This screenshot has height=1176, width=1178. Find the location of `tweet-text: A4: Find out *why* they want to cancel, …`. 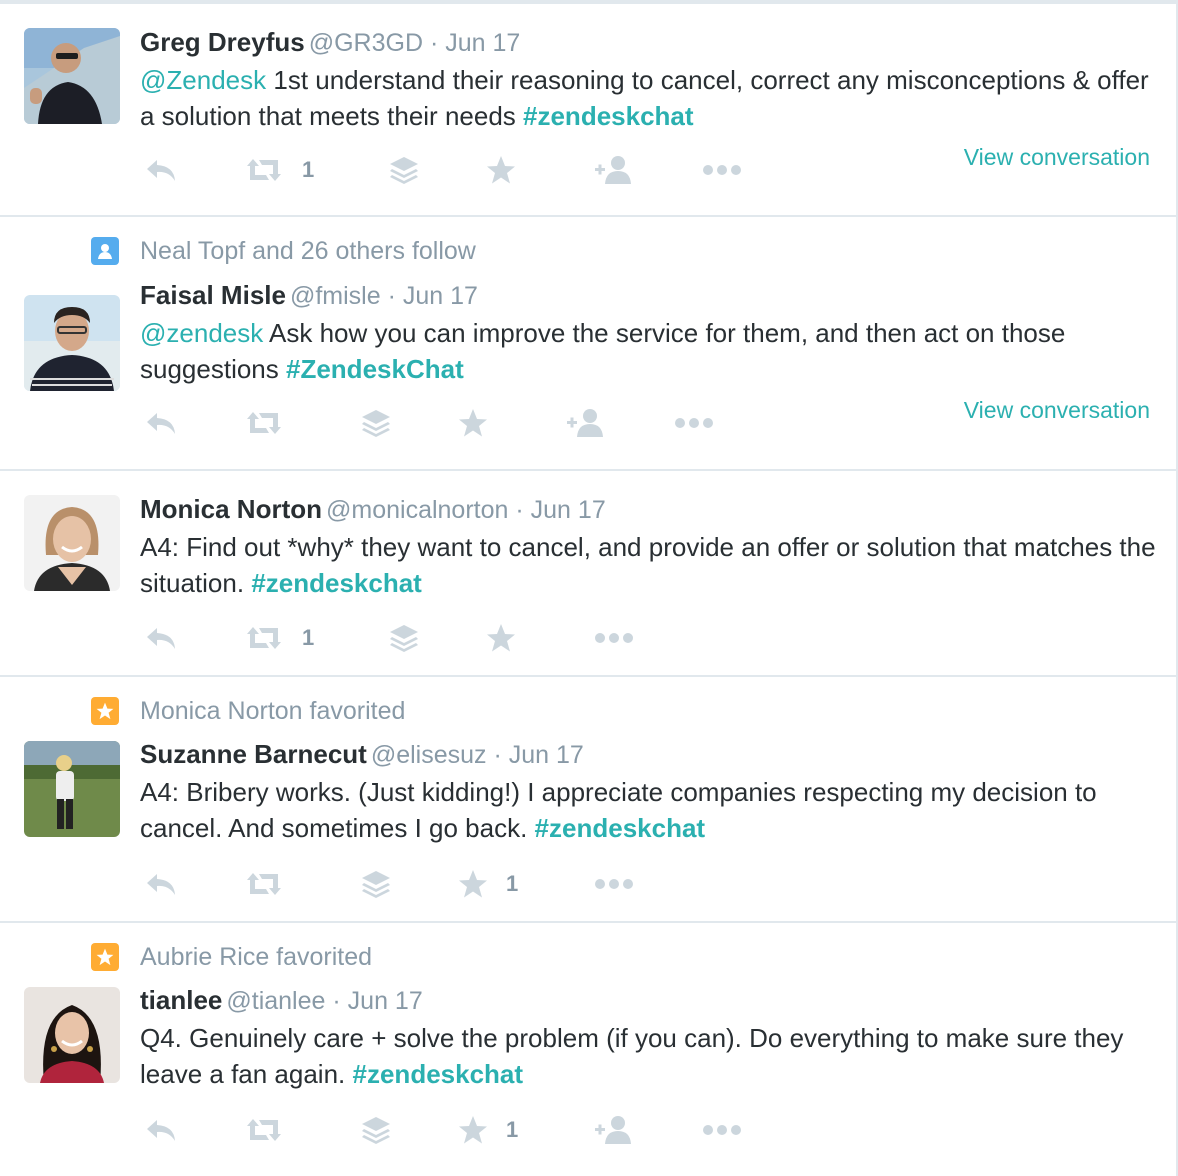

tweet-text: A4: Find out *why* they want to cancel, … is located at coordinates (650, 565).